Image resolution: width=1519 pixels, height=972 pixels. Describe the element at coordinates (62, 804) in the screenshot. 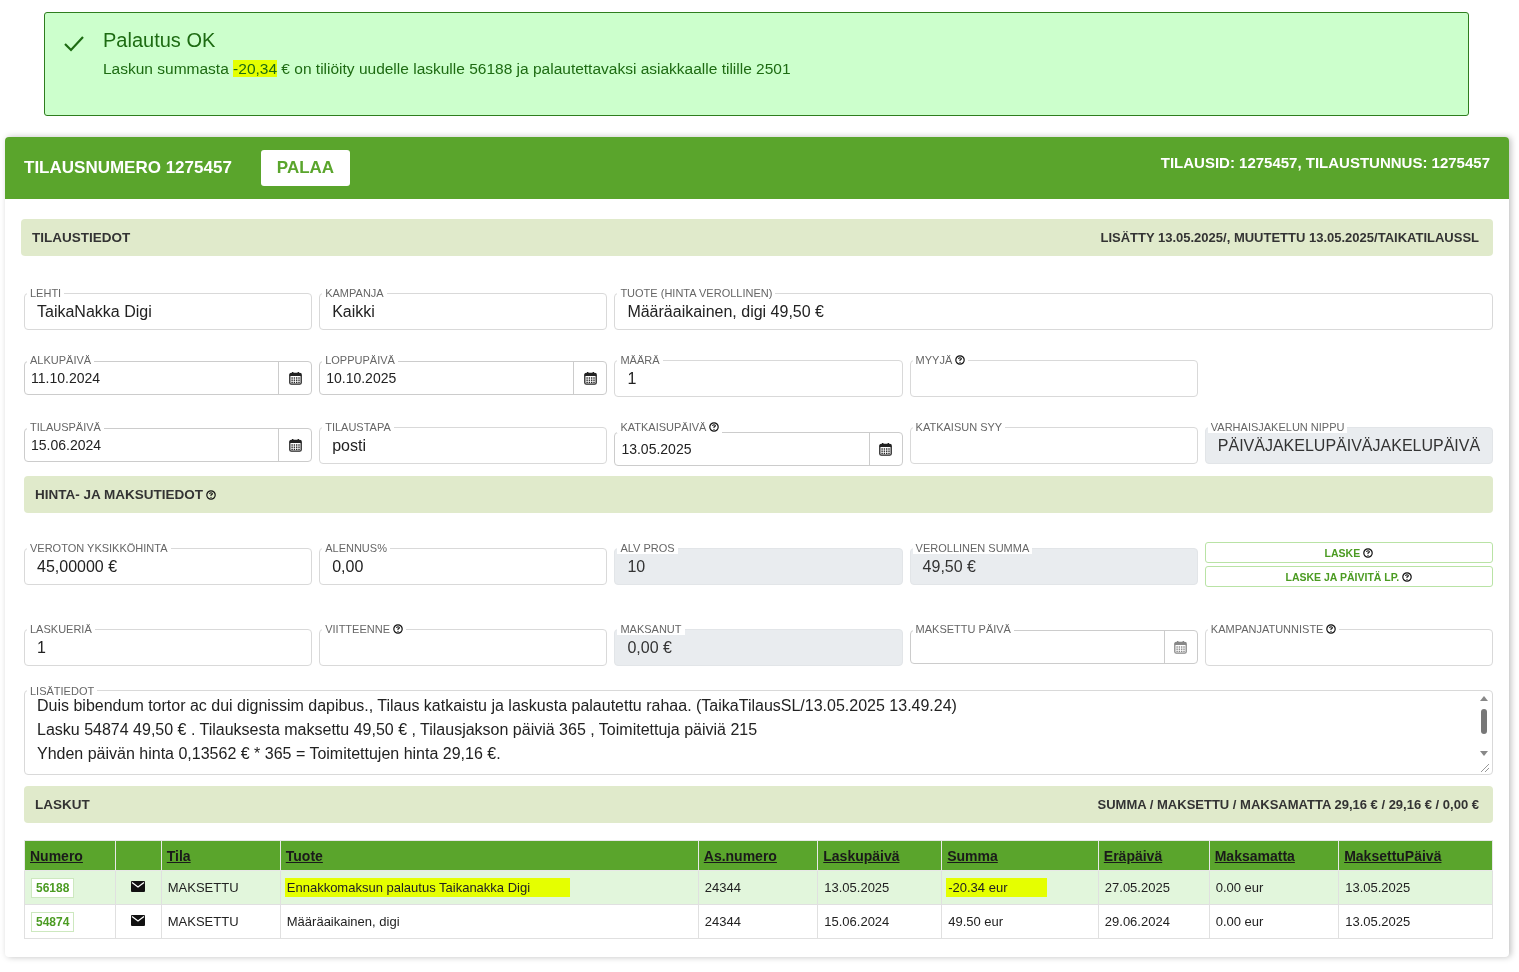

I see `section-title: LASKUT` at that location.